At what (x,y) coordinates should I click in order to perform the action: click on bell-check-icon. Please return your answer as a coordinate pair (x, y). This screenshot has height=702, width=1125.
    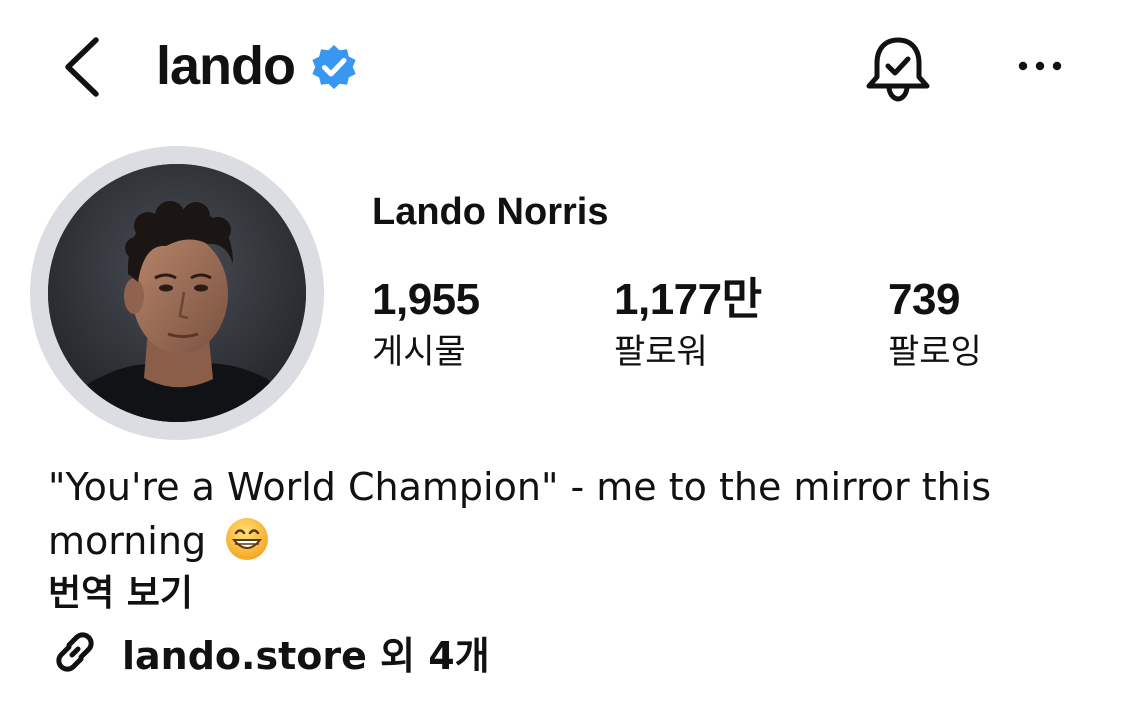
    Looking at the image, I should click on (898, 69).